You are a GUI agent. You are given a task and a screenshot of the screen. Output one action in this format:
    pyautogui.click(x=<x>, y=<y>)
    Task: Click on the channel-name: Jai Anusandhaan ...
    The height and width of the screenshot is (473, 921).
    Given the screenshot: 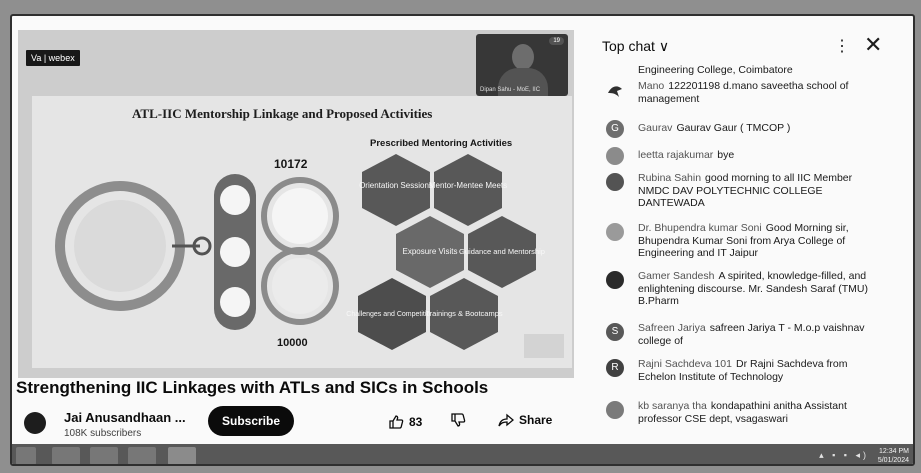 What is the action you would take?
    pyautogui.click(x=125, y=417)
    